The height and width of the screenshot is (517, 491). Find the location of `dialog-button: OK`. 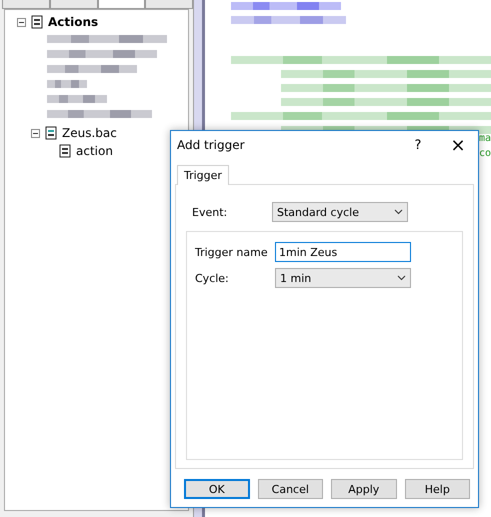

dialog-button: OK is located at coordinates (217, 489).